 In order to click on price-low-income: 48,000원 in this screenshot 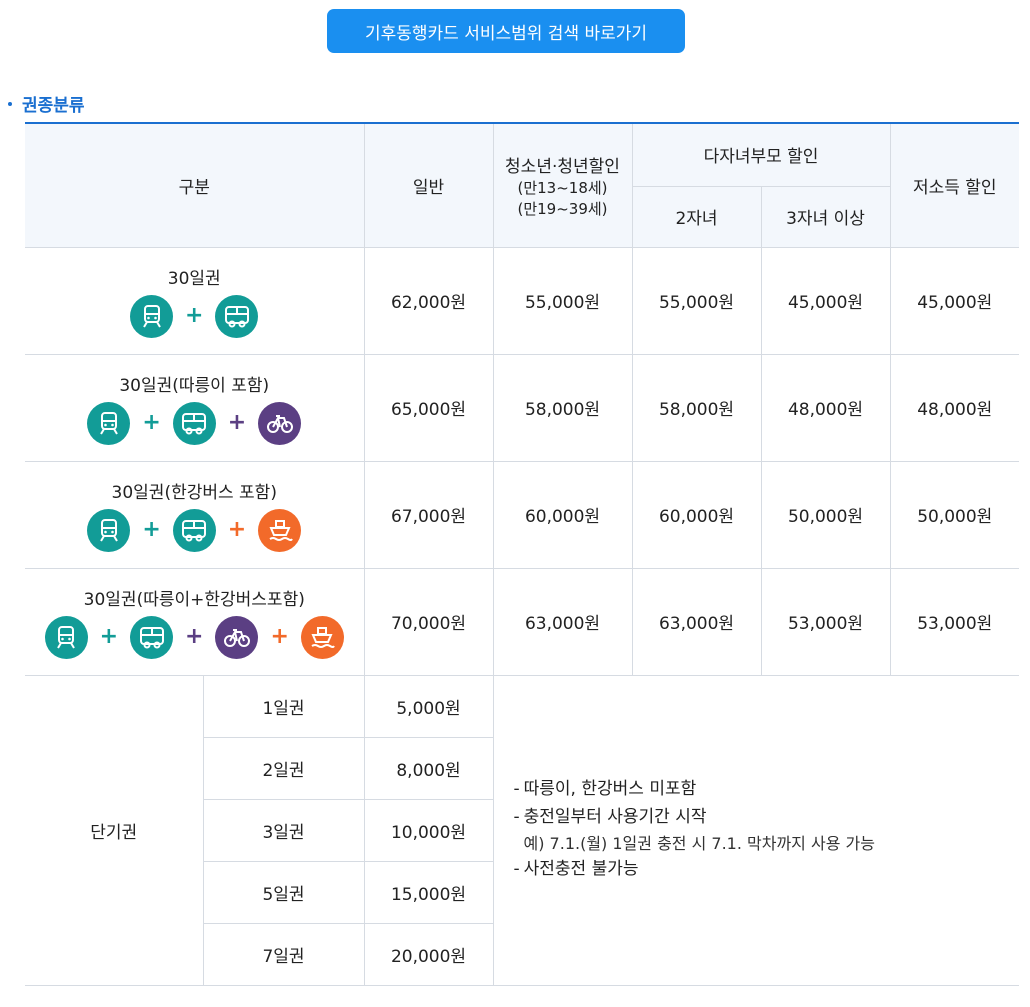, I will do `click(954, 407)`.